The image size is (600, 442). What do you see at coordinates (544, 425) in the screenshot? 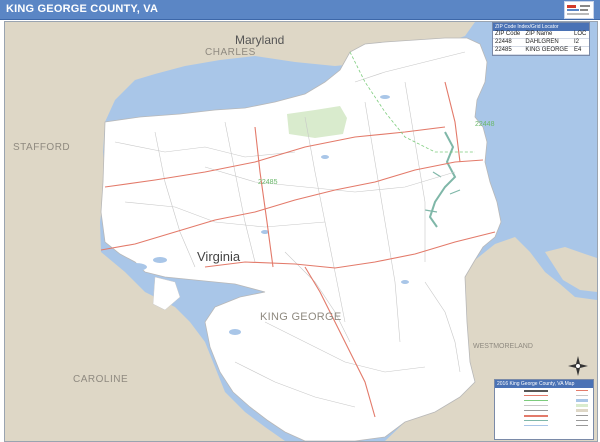
I see `legend-row` at bounding box center [544, 425].